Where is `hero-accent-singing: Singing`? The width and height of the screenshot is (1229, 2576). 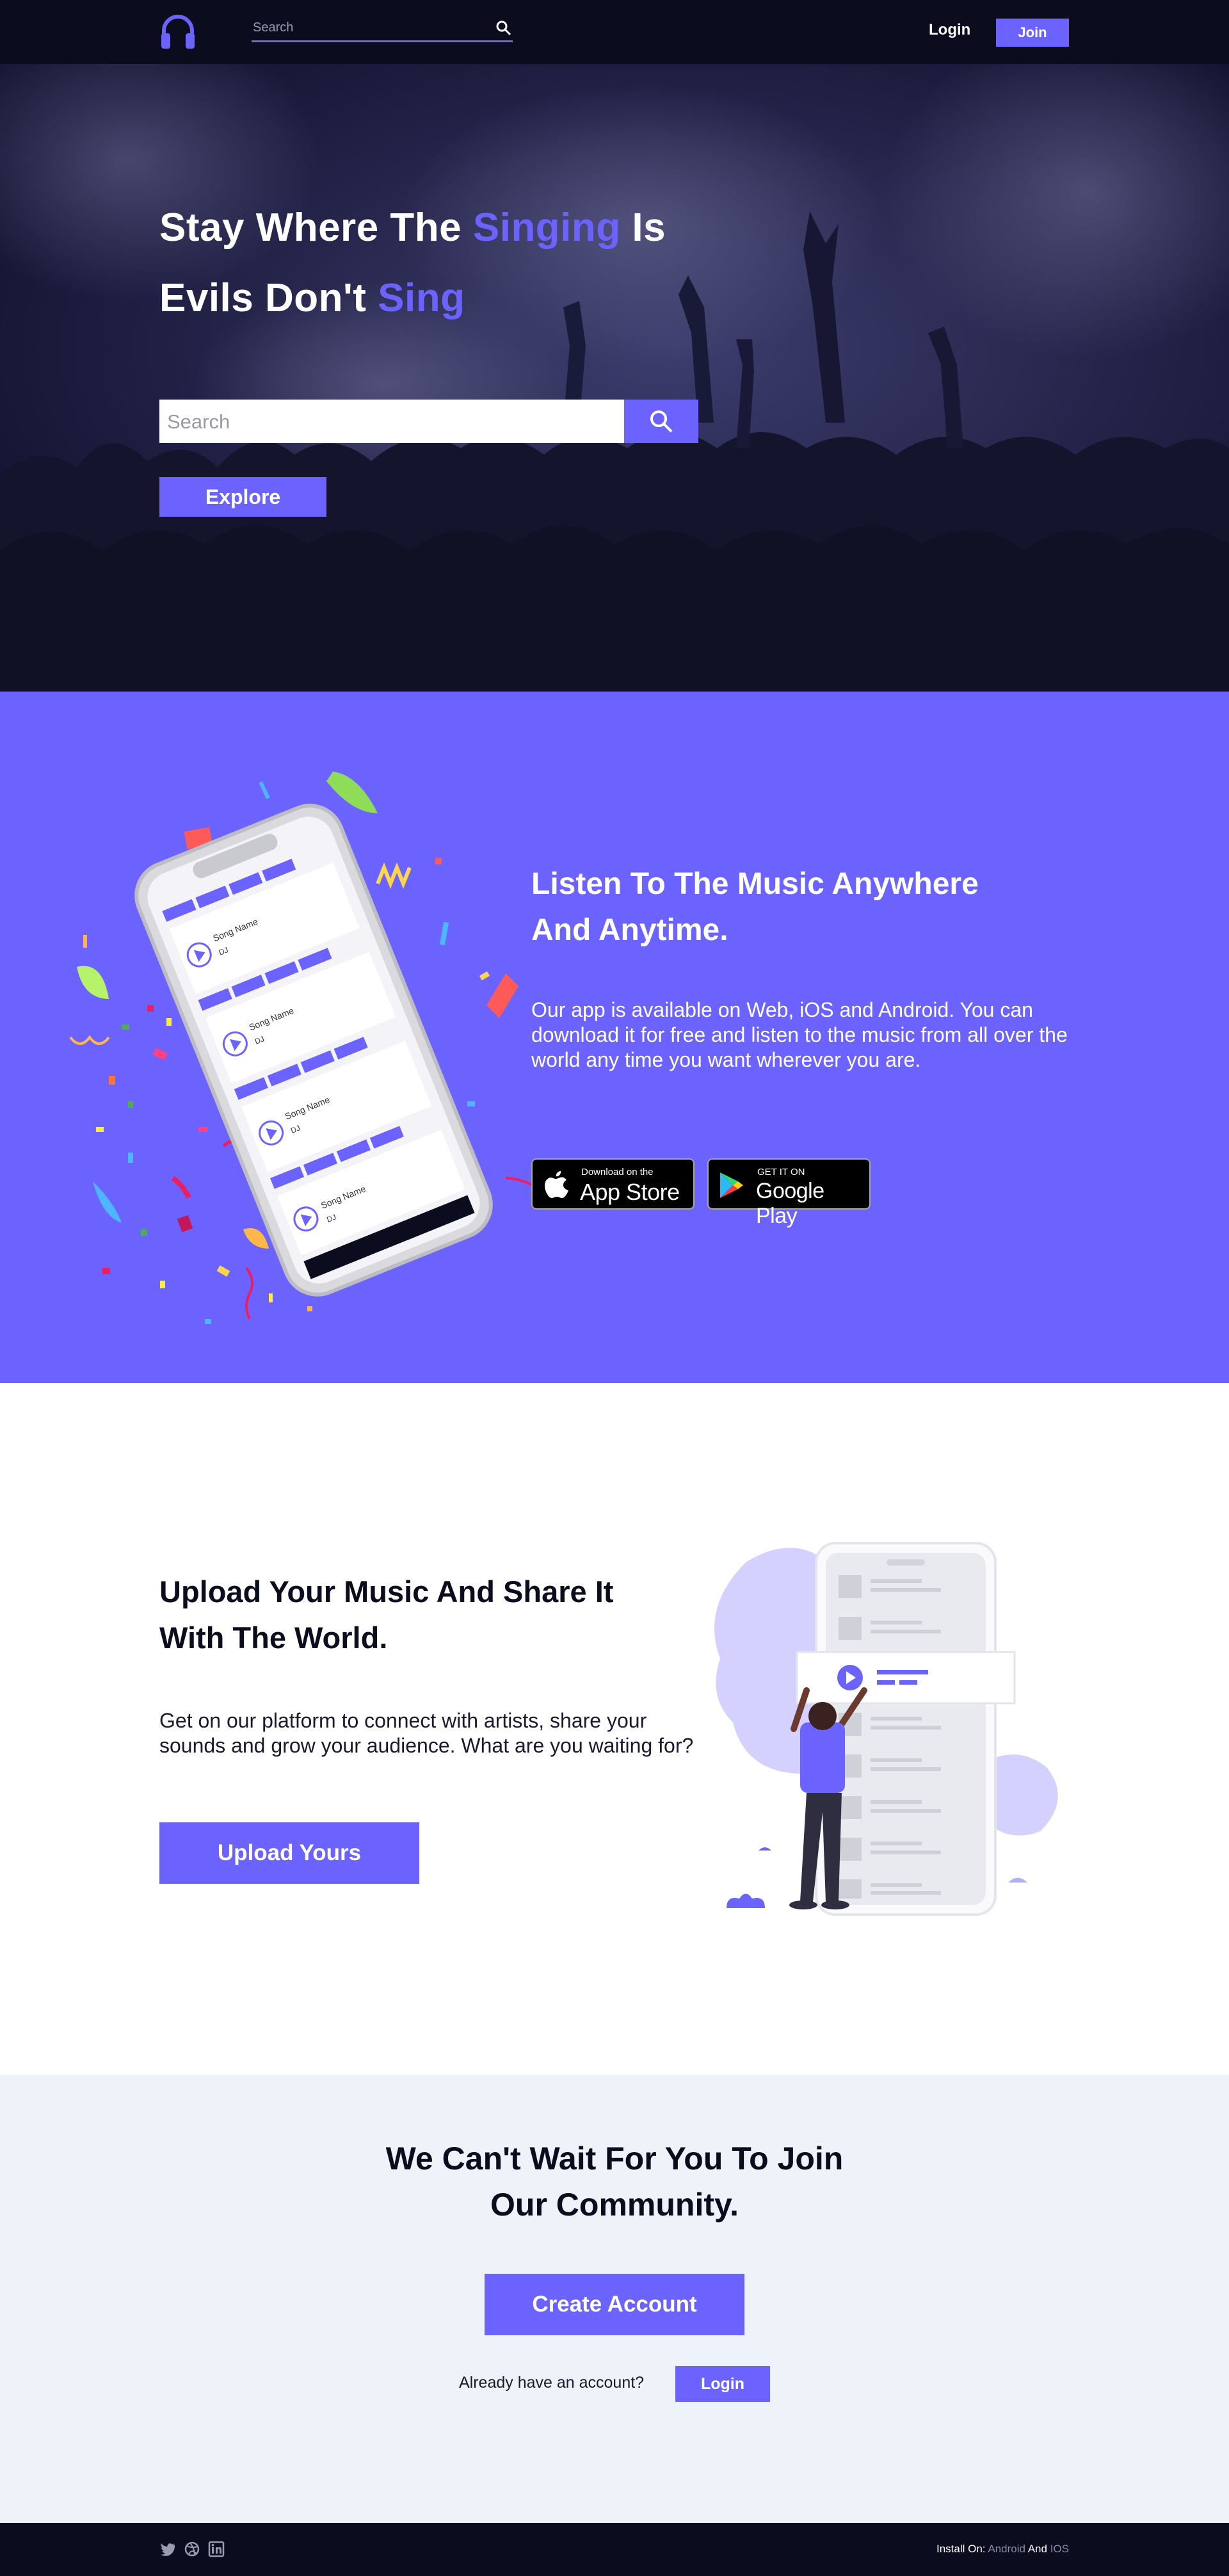 hero-accent-singing: Singing is located at coordinates (547, 228).